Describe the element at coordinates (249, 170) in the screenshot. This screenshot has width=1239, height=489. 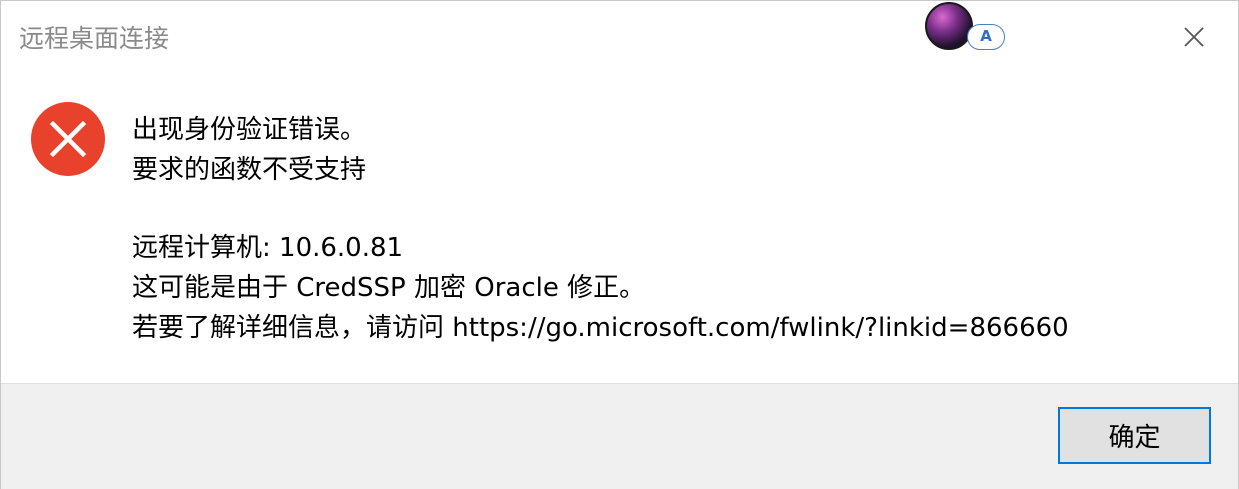
I see `error-detail: 要求的函数不受支持` at that location.